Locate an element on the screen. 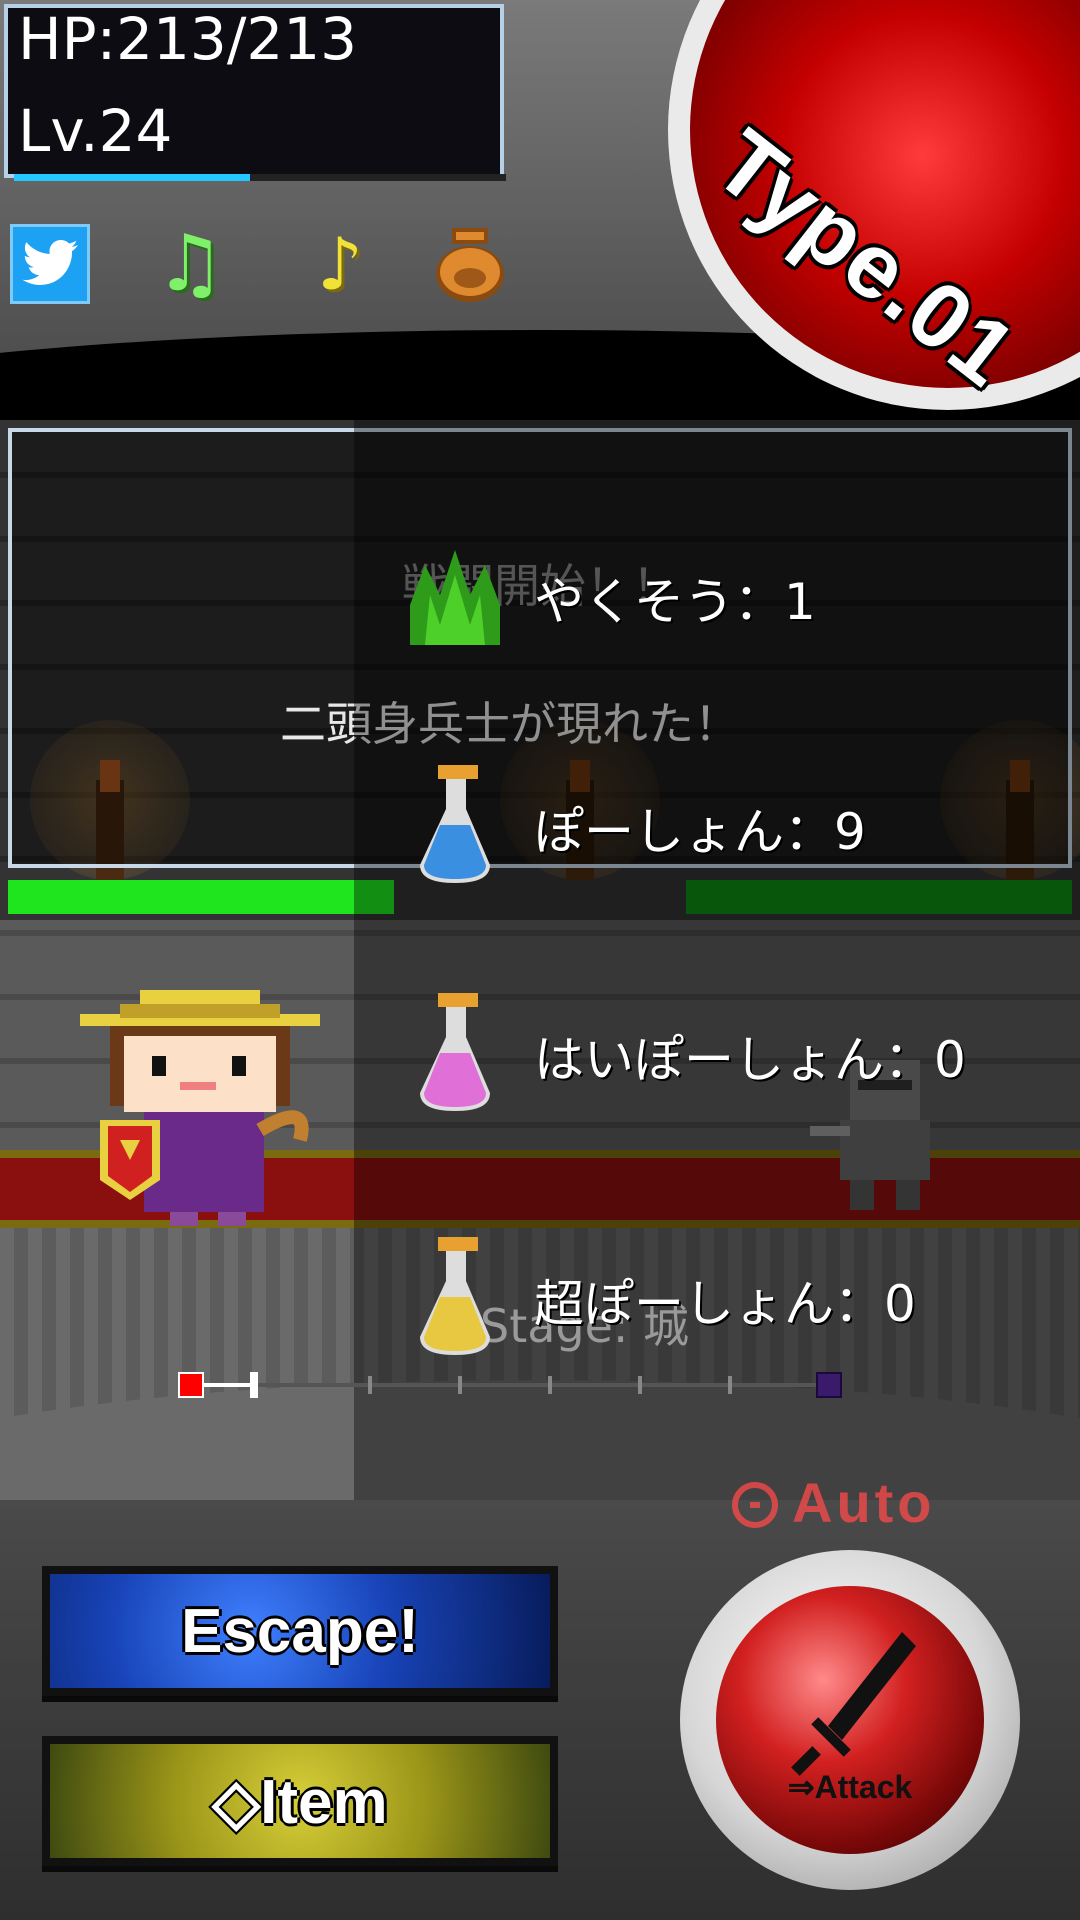  item-button: ◇Item is located at coordinates (300, 1801).